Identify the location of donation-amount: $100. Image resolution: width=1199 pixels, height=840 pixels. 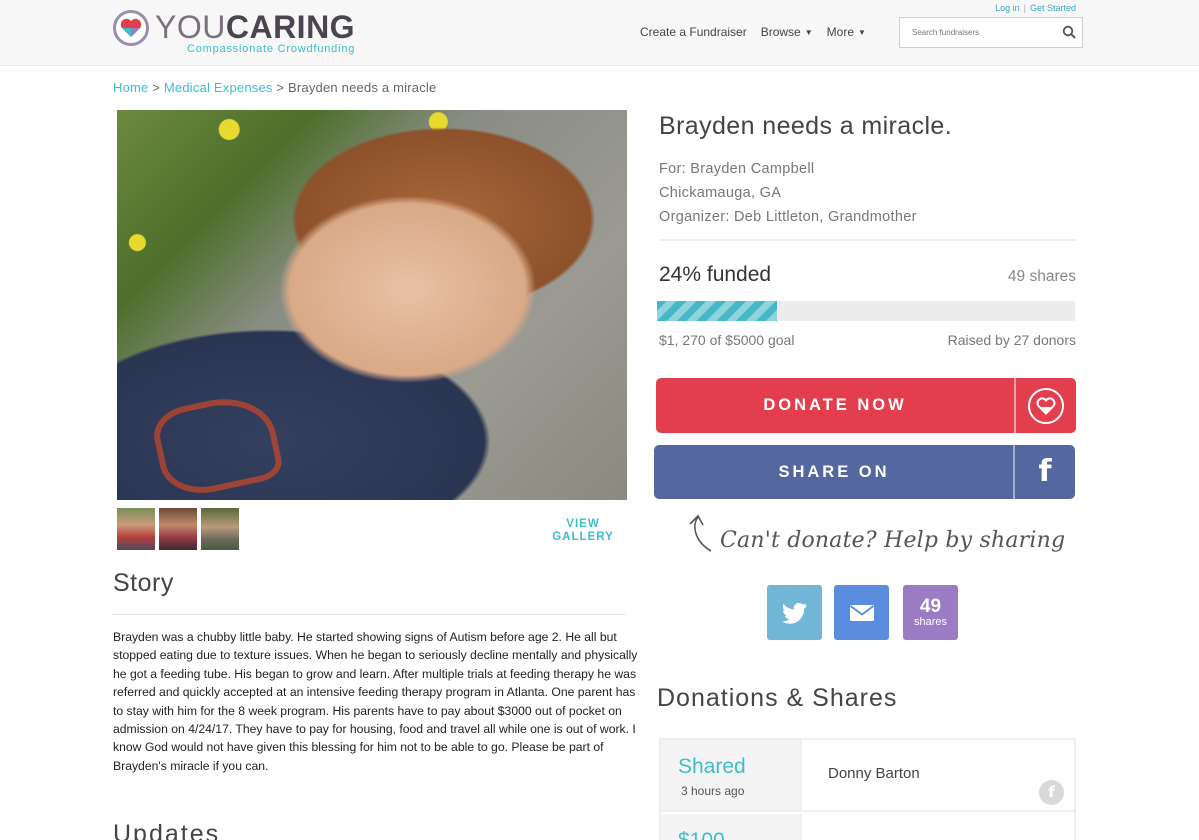
(701, 834).